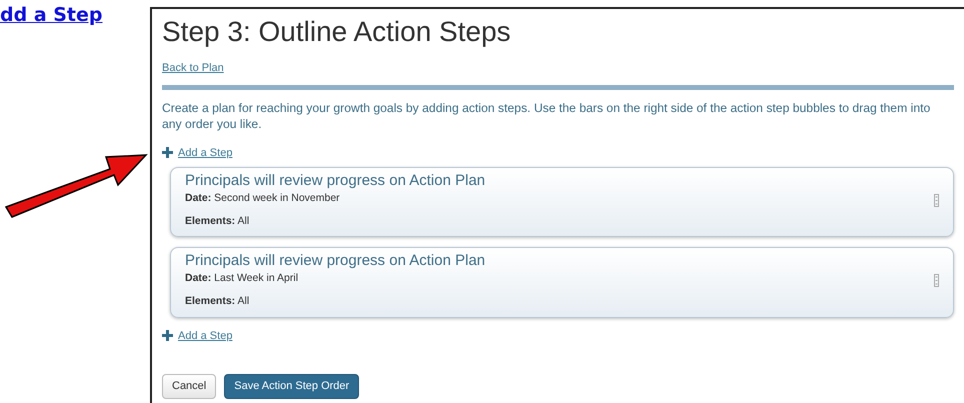 Image resolution: width=964 pixels, height=403 pixels. Describe the element at coordinates (189, 387) in the screenshot. I see `cancel-button: Cancel` at that location.